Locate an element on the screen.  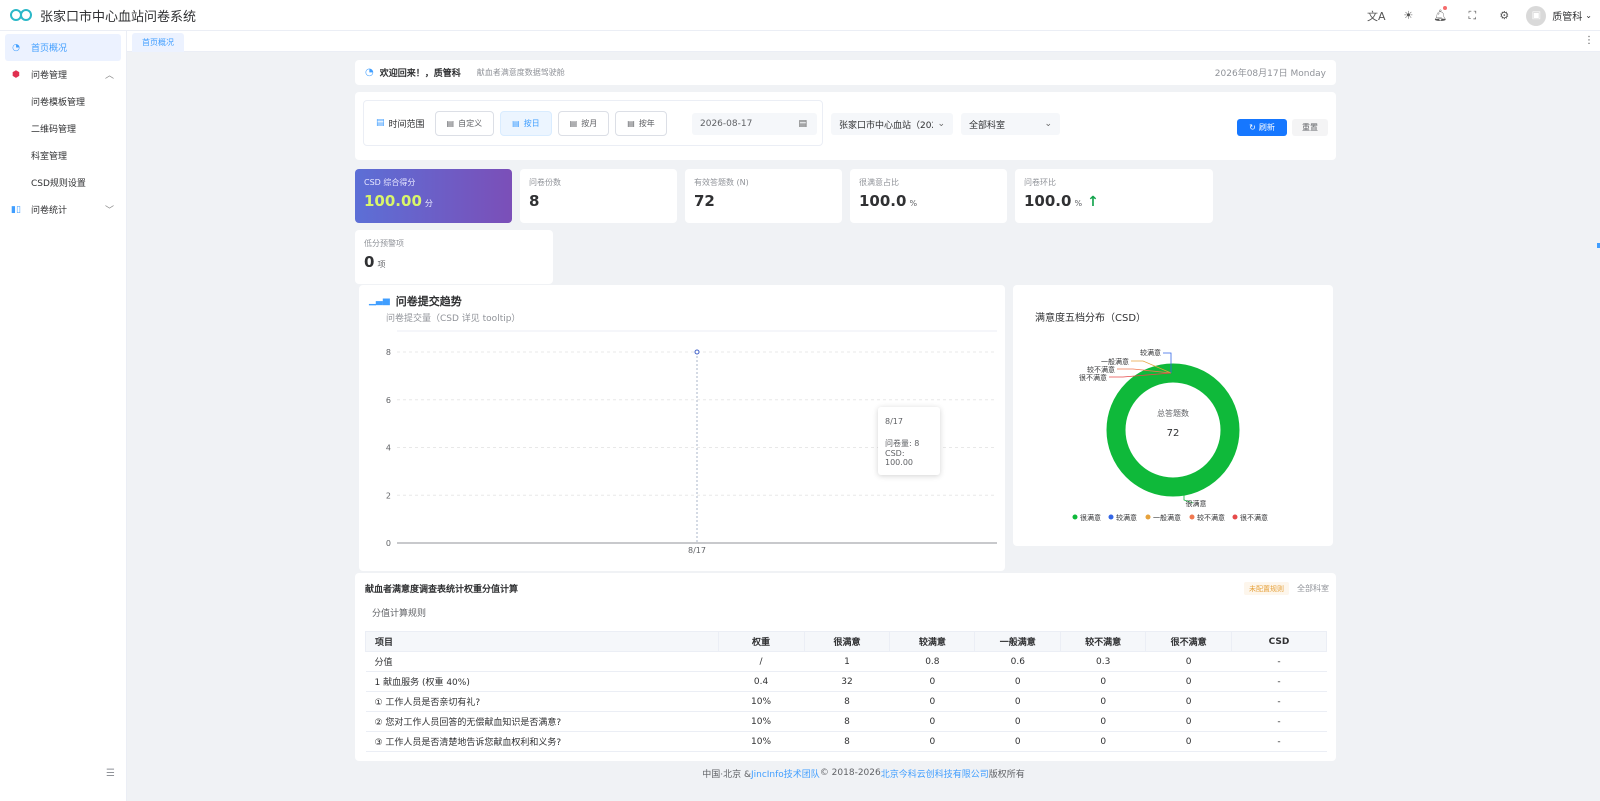
stat-survey-mom: 问卷环比 100.0% ↑ is located at coordinates (1114, 196).